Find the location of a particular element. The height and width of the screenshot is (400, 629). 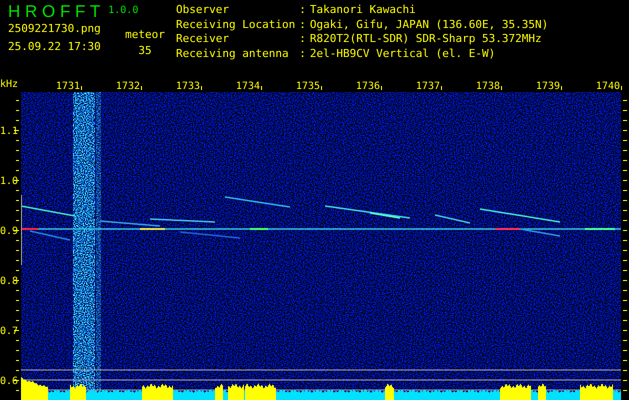

file-name: 2509221730.png is located at coordinates (55, 29).